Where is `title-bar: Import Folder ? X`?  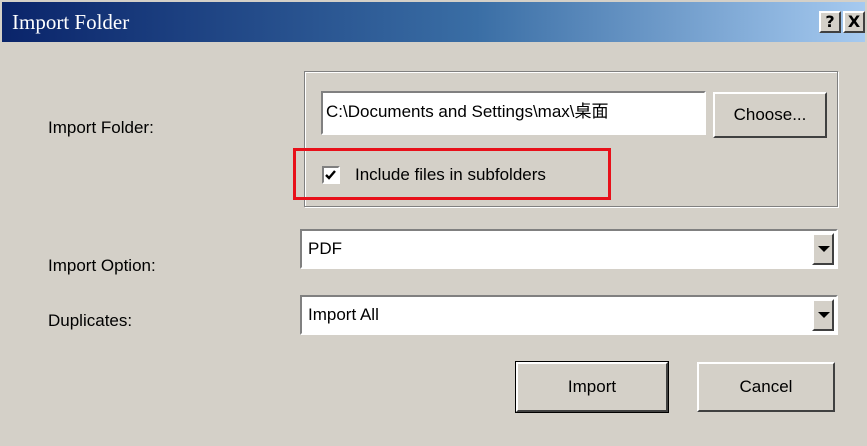
title-bar: Import Folder ? X is located at coordinates (433, 22).